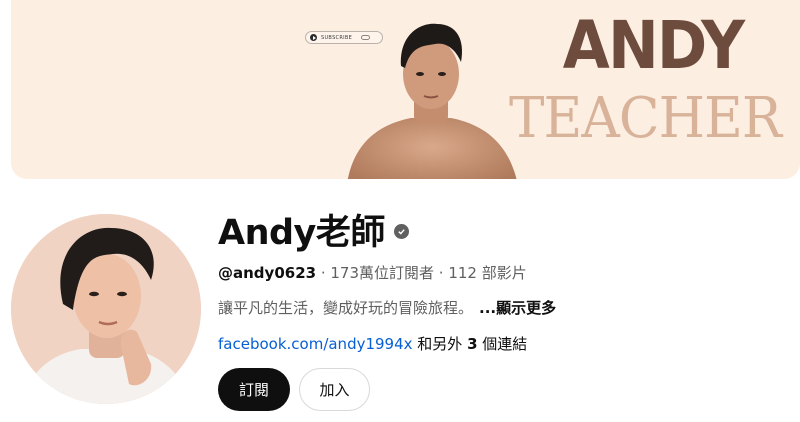 Image resolution: width=800 pixels, height=422 pixels. I want to click on show-more-link: ...顯示更多, so click(517, 308).